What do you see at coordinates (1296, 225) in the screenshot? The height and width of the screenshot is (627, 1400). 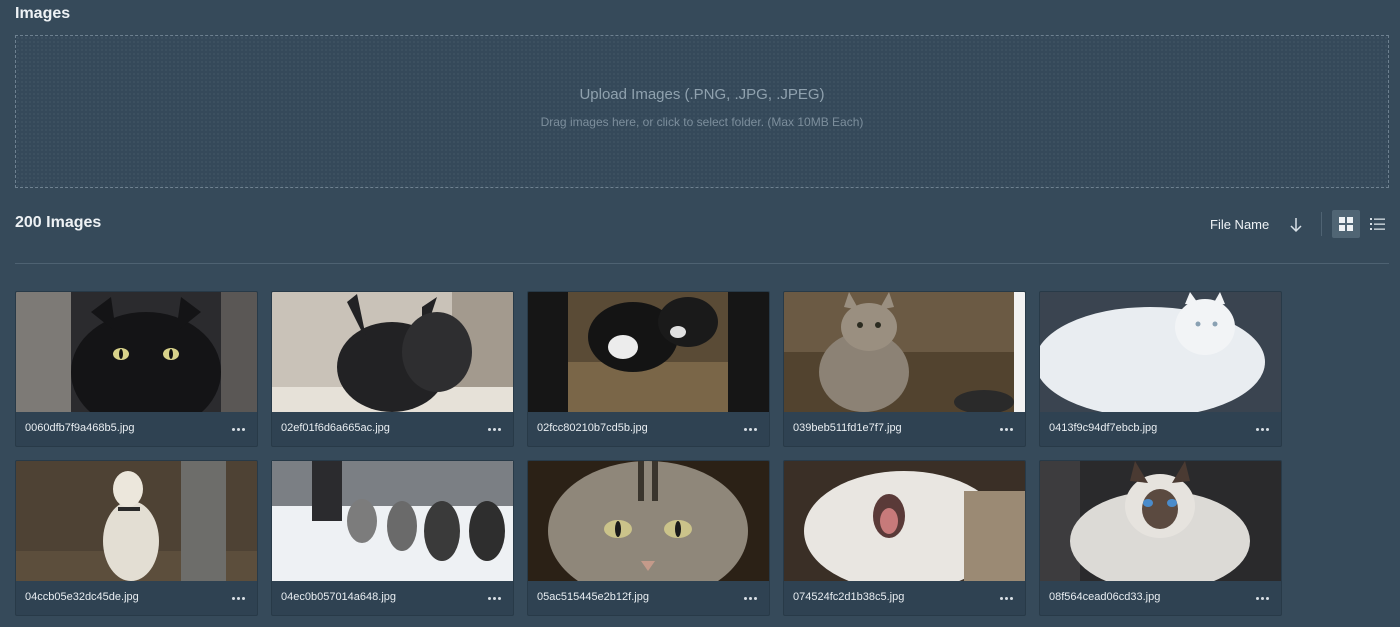 I see `arrow-down-icon` at bounding box center [1296, 225].